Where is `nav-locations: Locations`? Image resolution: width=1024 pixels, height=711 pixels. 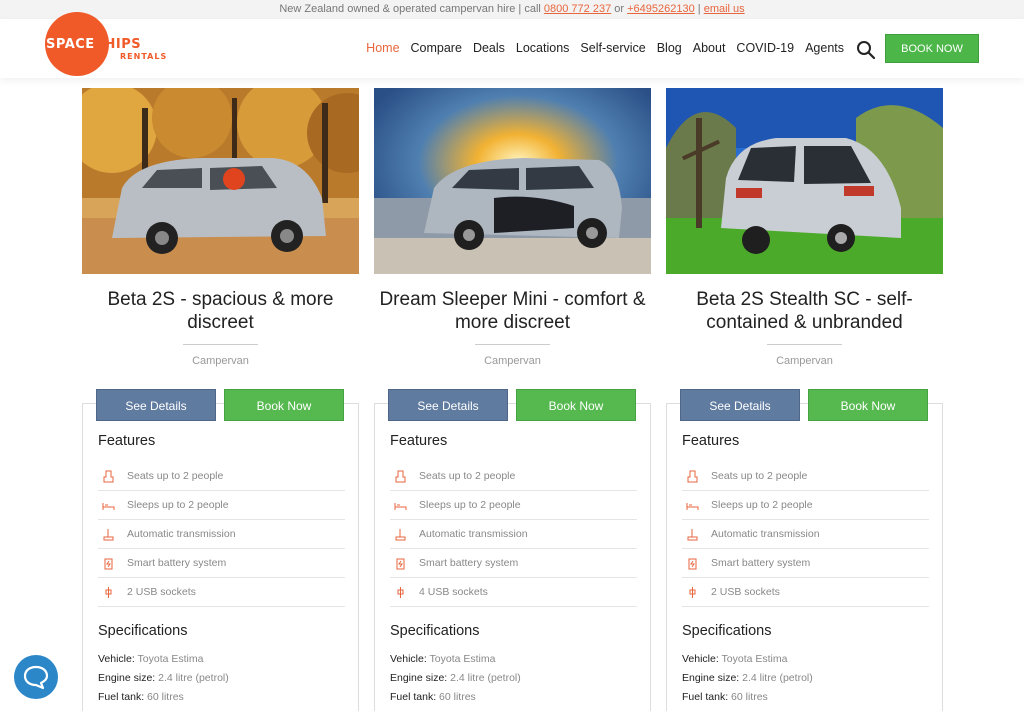
nav-locations: Locations is located at coordinates (543, 48).